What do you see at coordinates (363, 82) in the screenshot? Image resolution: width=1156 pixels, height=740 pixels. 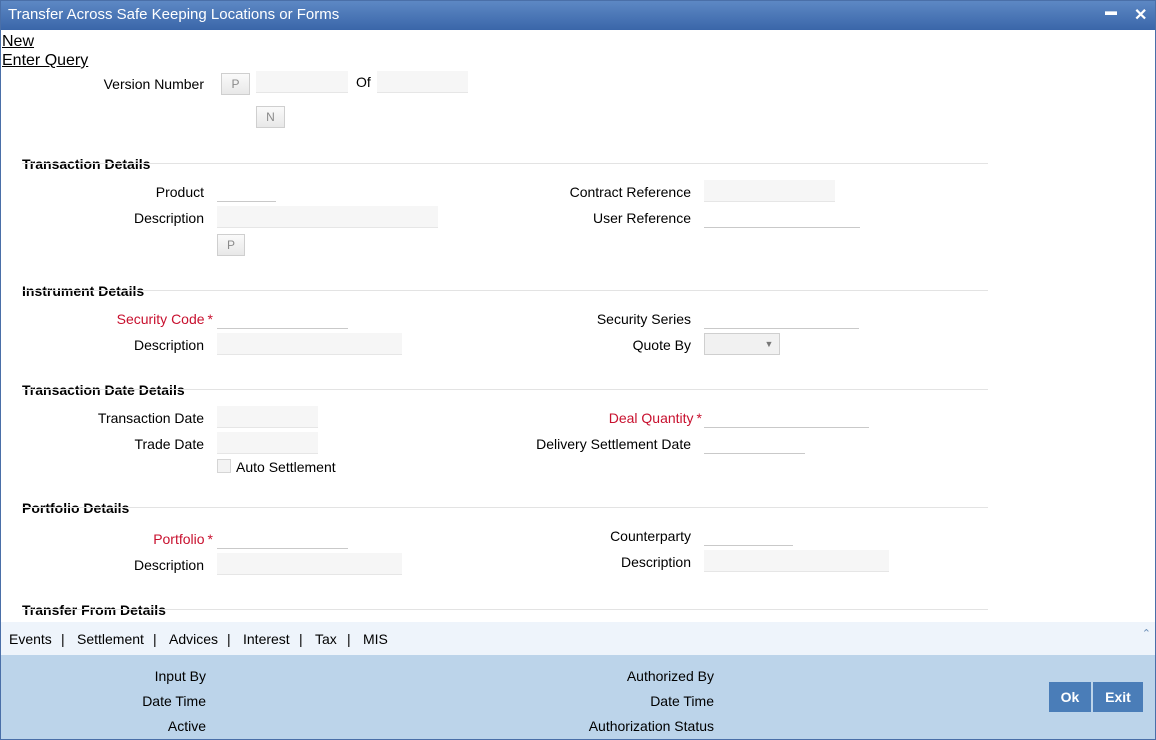 I see `version-of-label: Of` at bounding box center [363, 82].